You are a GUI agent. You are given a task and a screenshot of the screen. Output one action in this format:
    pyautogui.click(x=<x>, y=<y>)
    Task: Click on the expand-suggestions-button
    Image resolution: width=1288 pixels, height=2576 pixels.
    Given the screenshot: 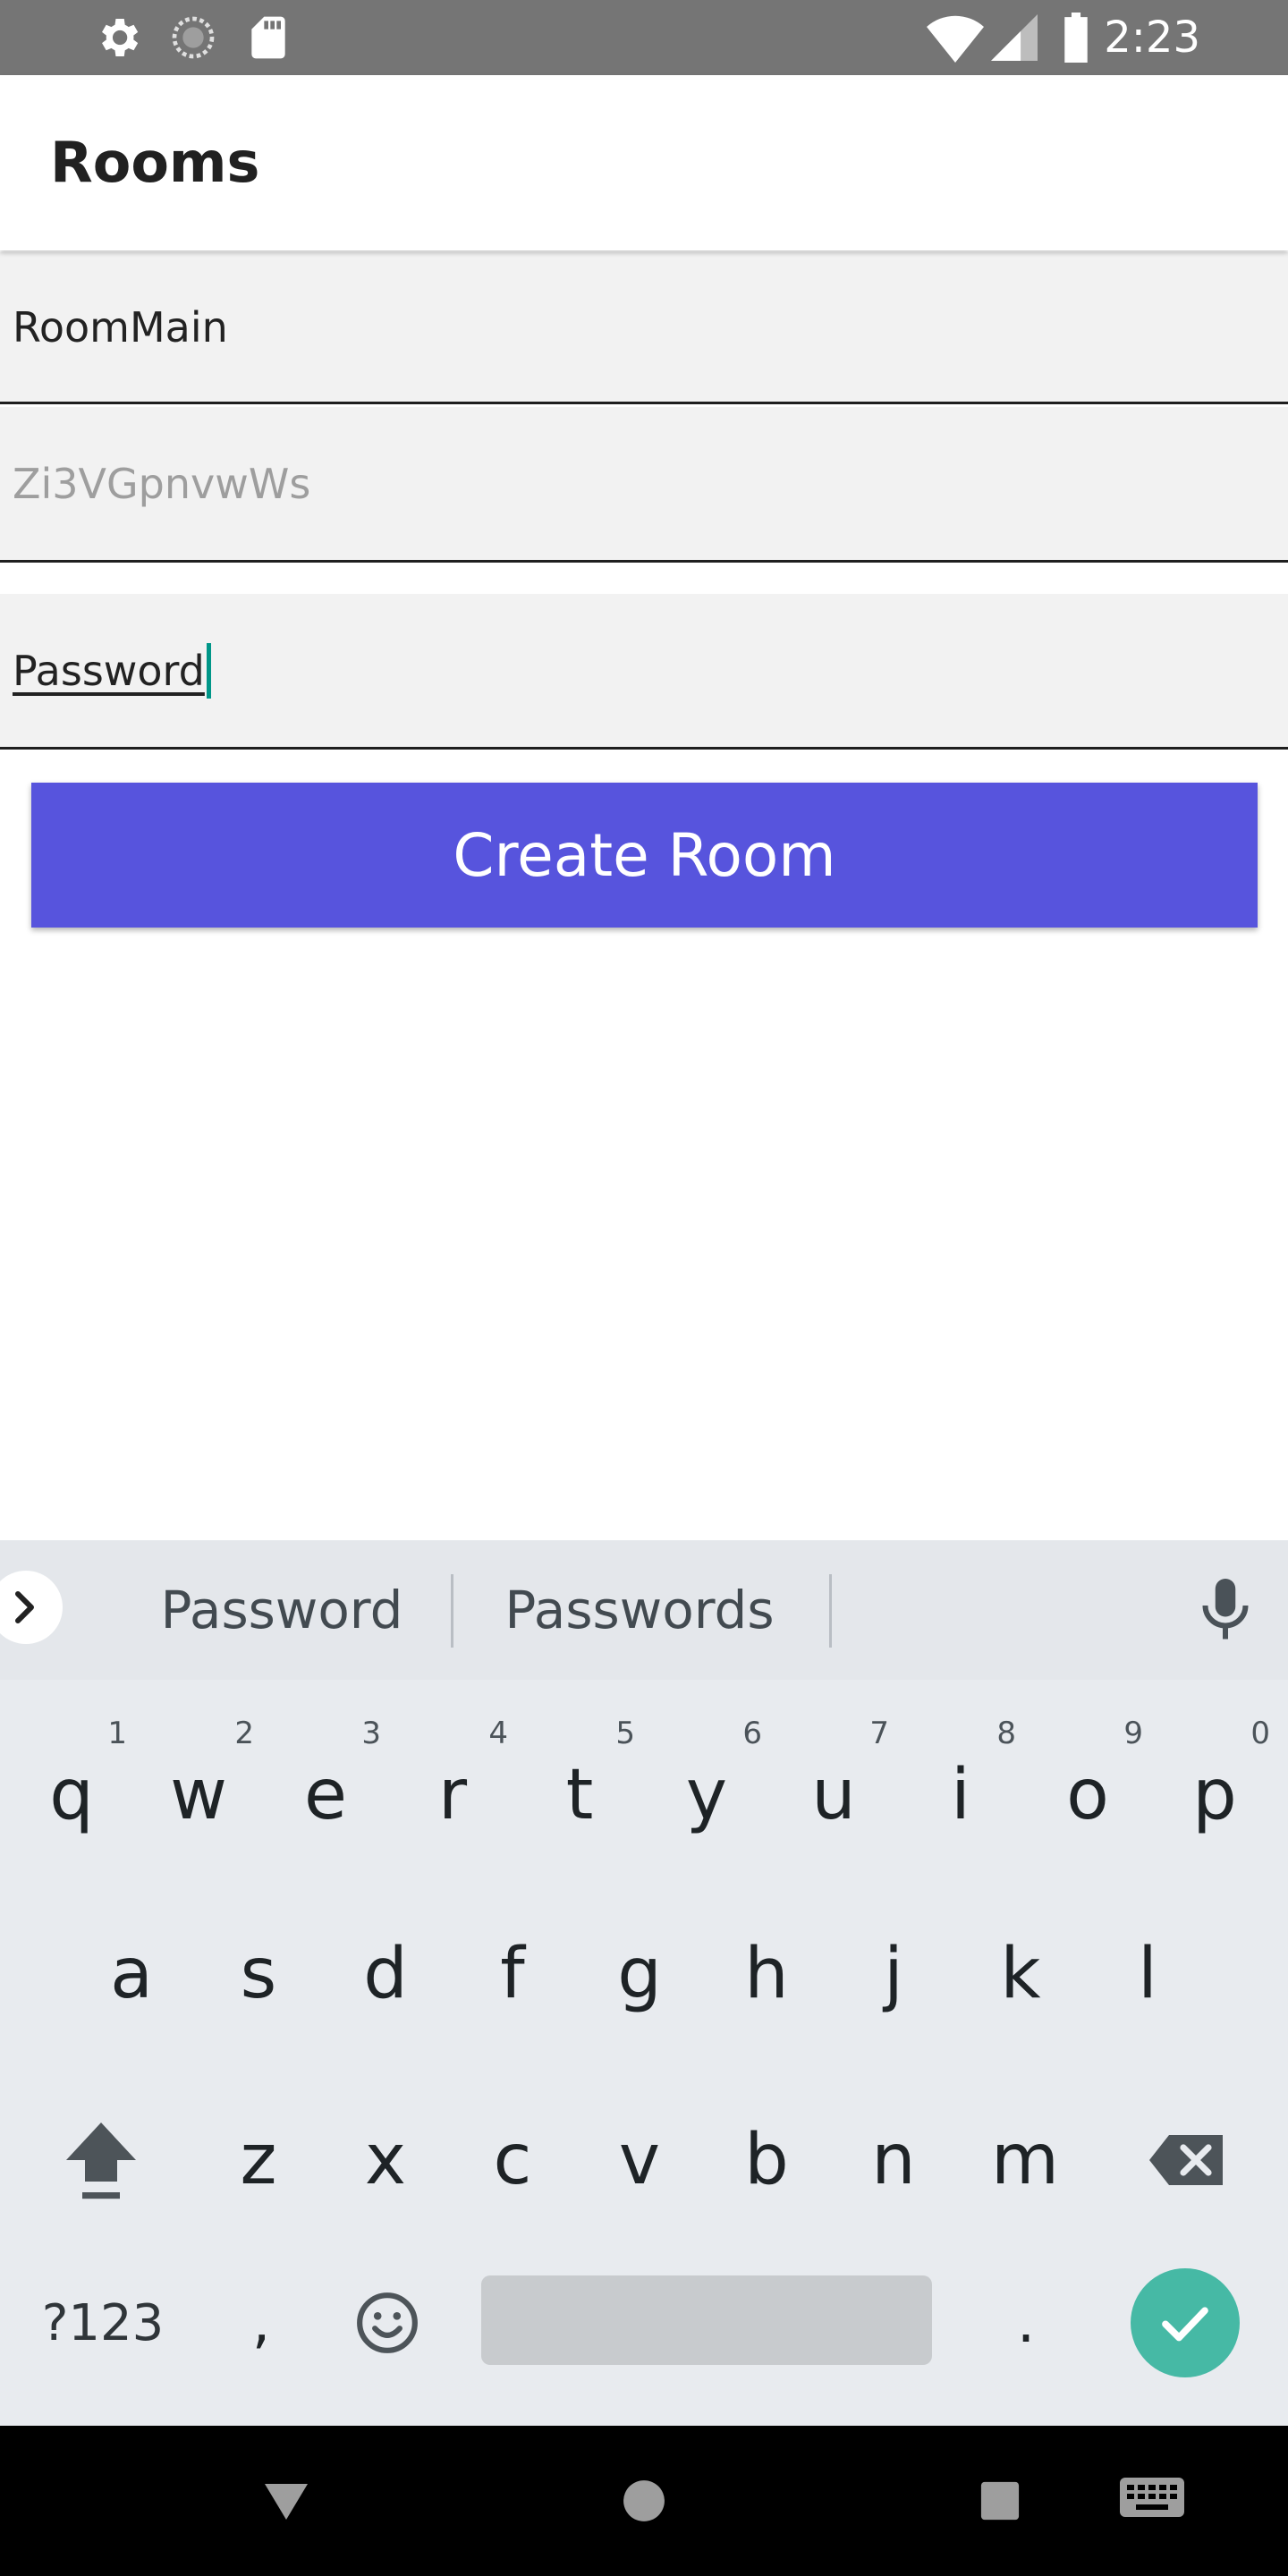 What is the action you would take?
    pyautogui.click(x=31, y=1607)
    